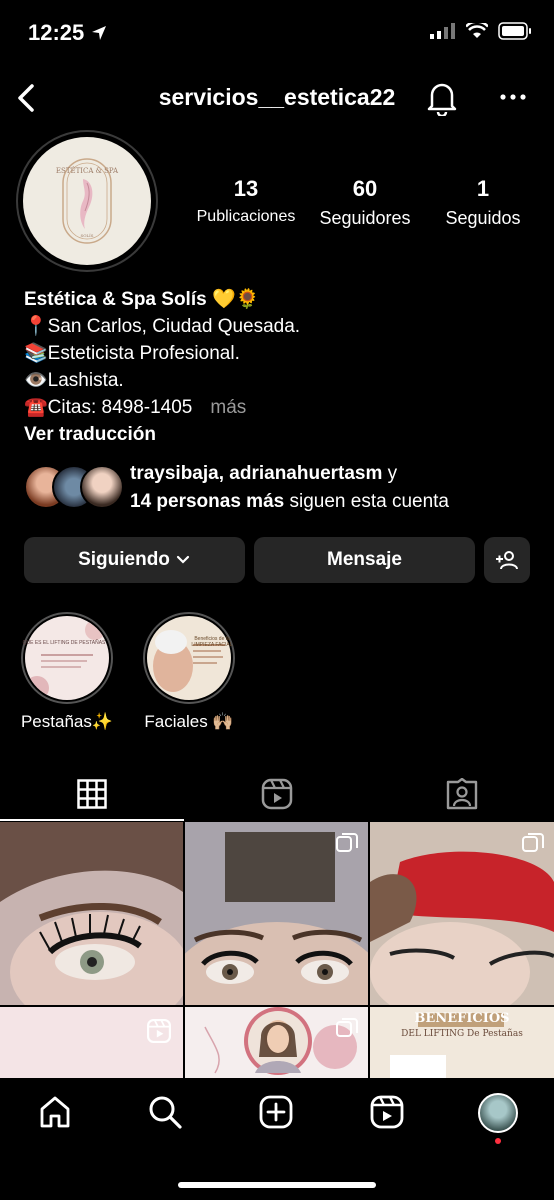 This screenshot has height=1200, width=554. I want to click on nav-reels, so click(387, 1112).